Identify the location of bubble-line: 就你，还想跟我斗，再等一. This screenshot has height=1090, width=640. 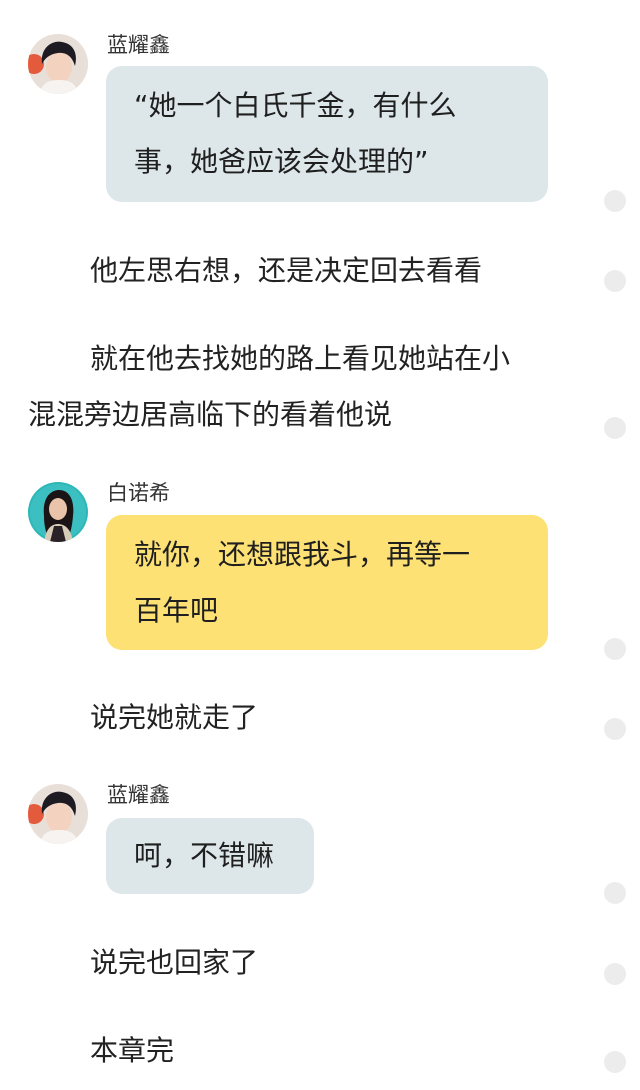
(302, 554).